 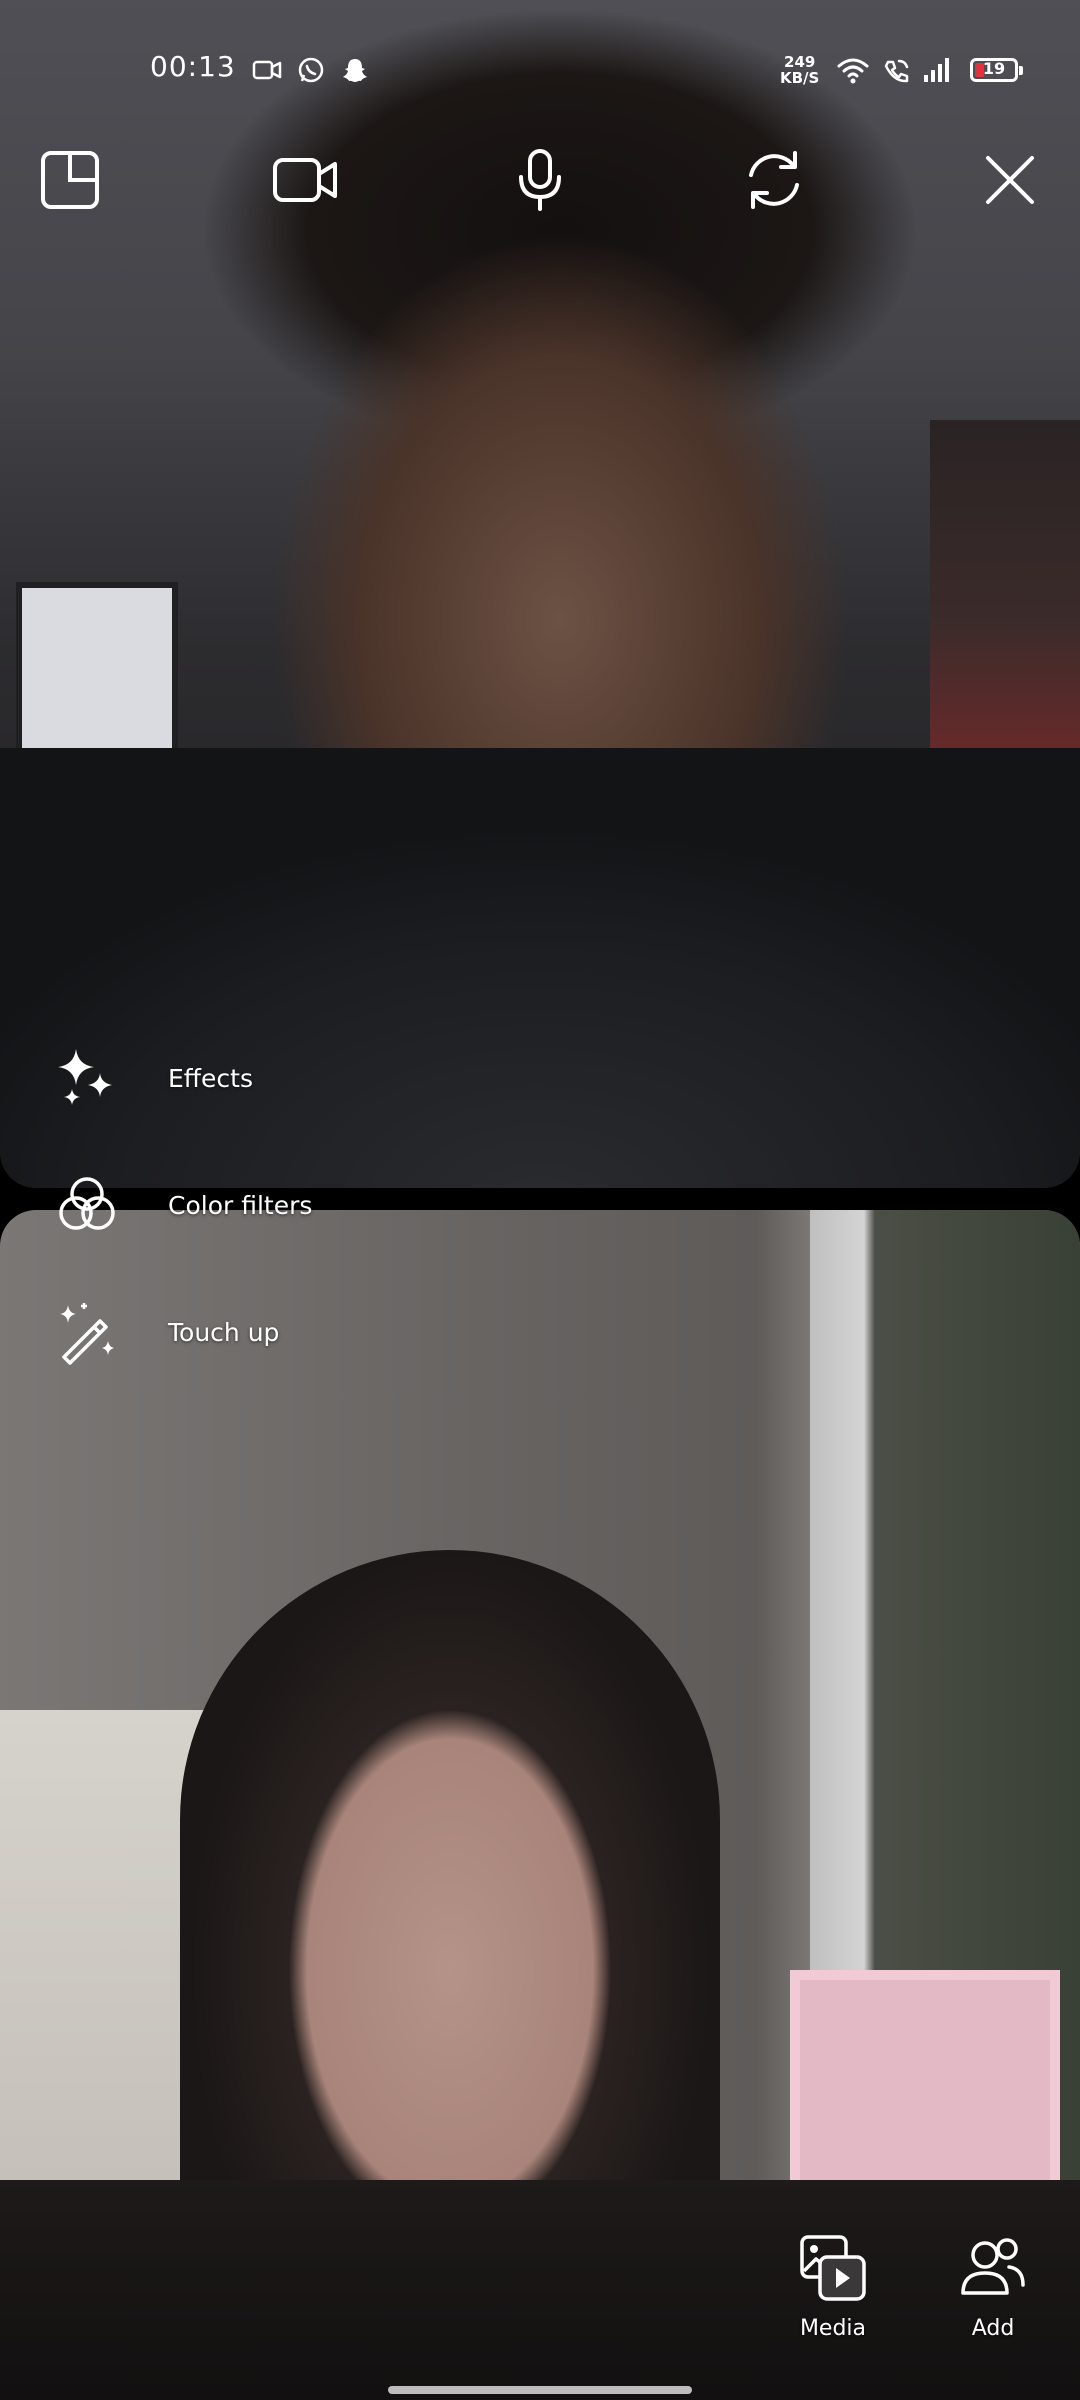 What do you see at coordinates (993, 2328) in the screenshot?
I see `add-label: Add` at bounding box center [993, 2328].